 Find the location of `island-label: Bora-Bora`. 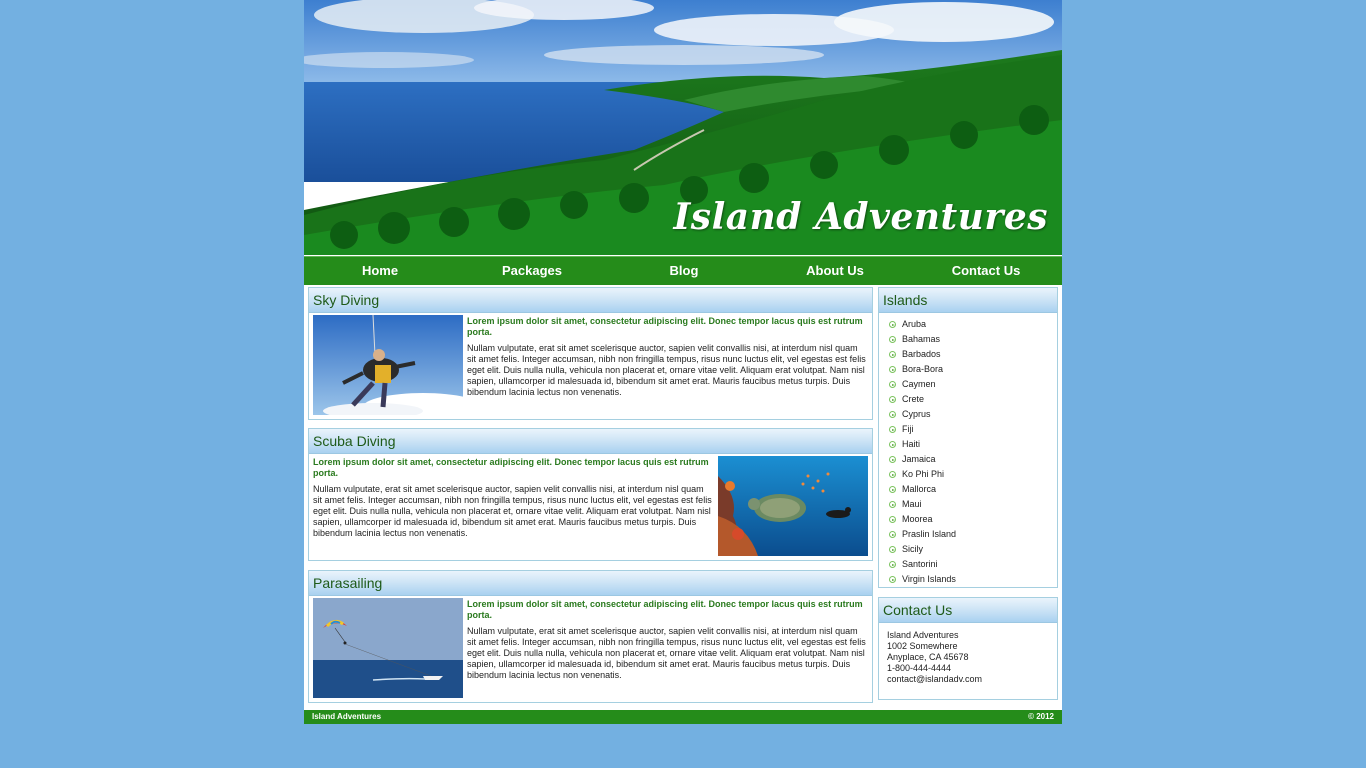

island-label: Bora-Bora is located at coordinates (923, 369).